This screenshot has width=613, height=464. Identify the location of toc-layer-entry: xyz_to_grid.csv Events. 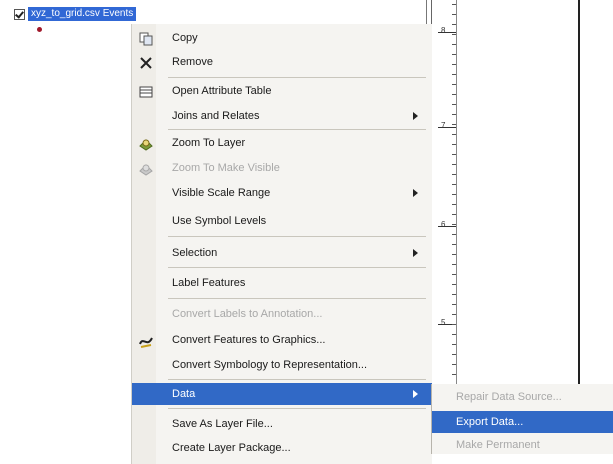
(75, 14).